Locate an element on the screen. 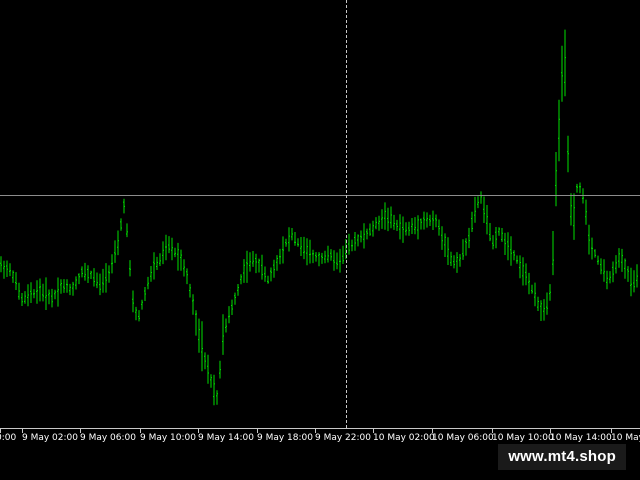 The image size is (640, 480). time-axis-label: 9 May 10:00 is located at coordinates (168, 438).